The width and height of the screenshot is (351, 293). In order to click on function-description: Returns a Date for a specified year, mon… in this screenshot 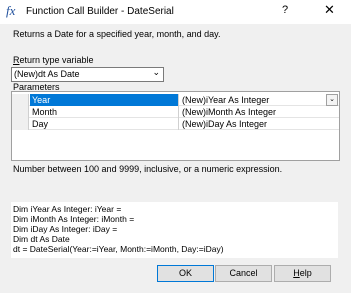, I will do `click(117, 34)`.